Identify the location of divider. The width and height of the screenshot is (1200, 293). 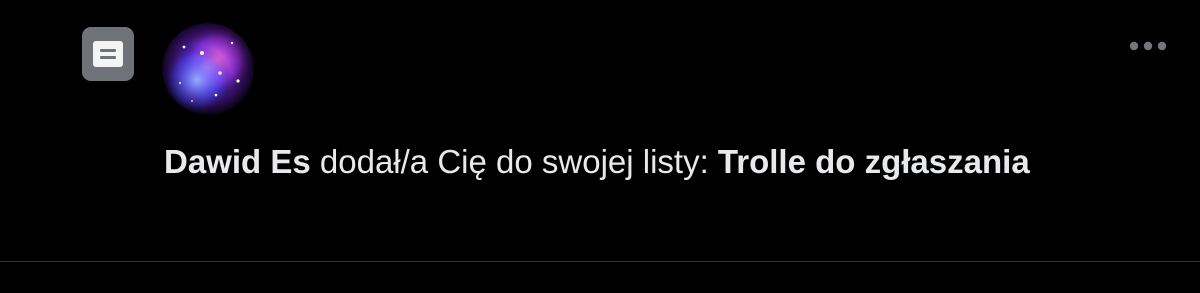
(600, 261).